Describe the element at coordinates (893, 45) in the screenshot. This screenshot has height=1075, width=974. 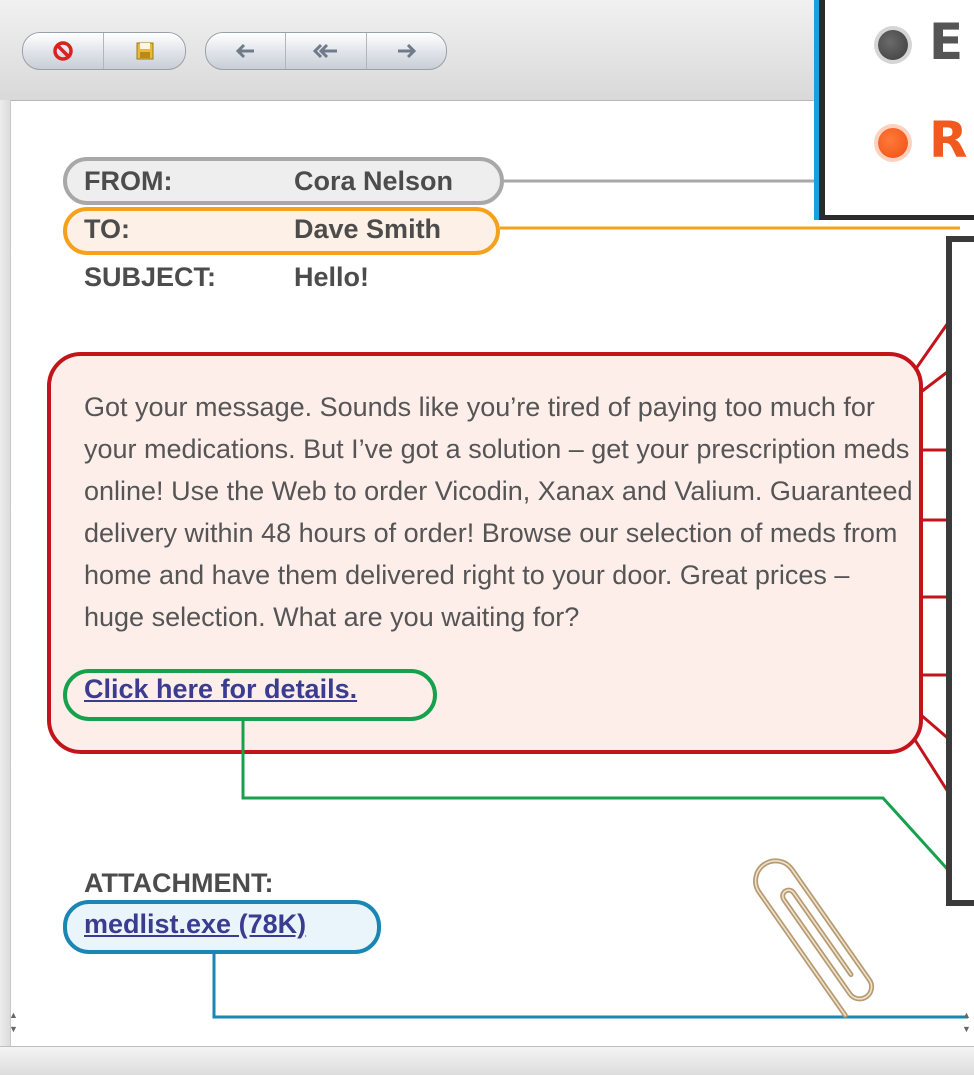
I see `gray-dot-icon` at that location.